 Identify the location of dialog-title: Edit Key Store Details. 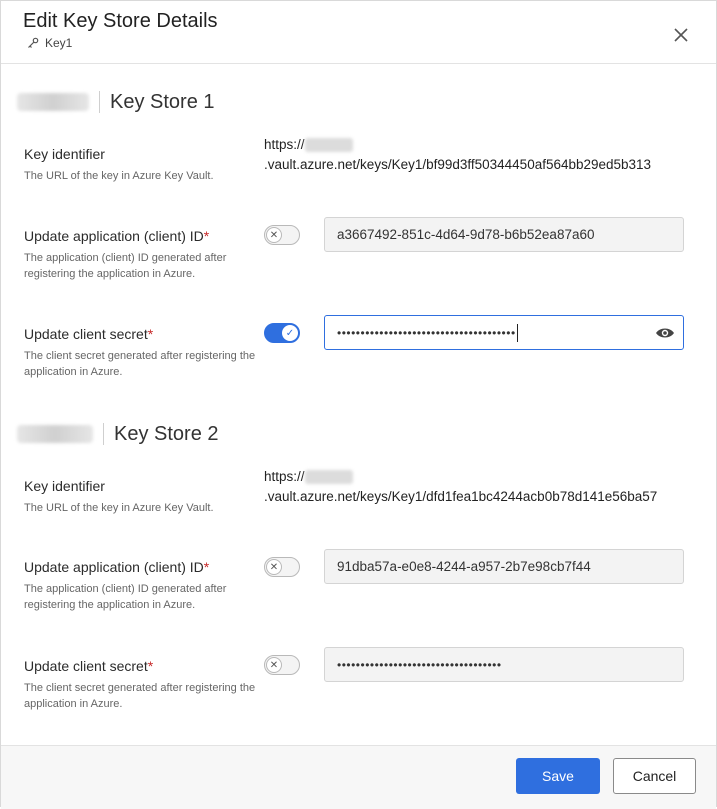
(120, 21).